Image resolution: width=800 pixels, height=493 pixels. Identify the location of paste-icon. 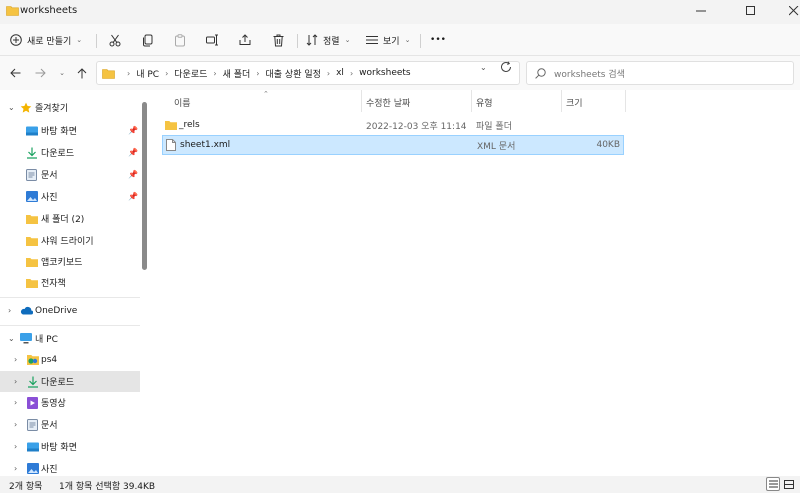
(180, 39).